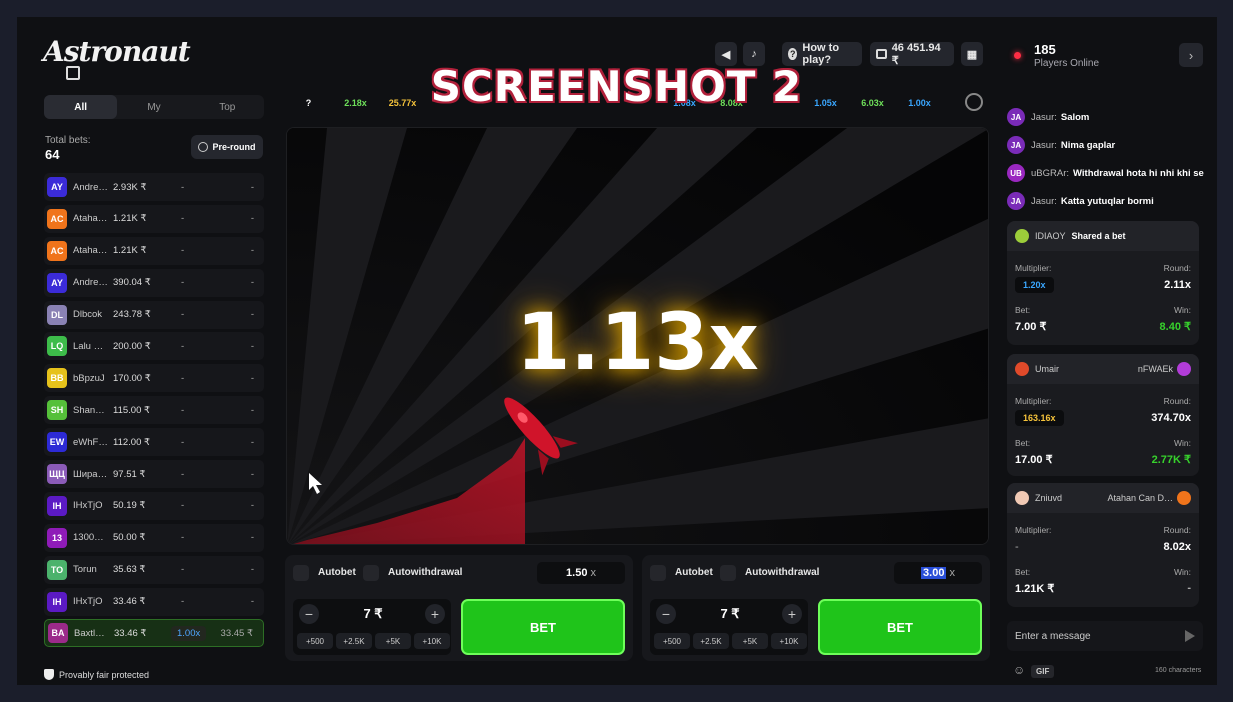  Describe the element at coordinates (154, 537) in the screenshot. I see `bet-row: 13 1300… 50.00 ₹ - -` at that location.